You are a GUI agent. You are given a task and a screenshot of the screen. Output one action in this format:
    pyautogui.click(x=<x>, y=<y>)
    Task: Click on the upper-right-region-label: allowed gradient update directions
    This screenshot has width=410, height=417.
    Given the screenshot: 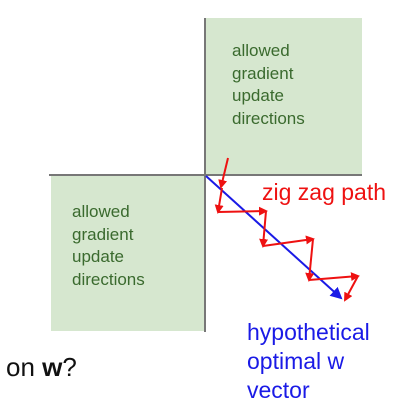 What is the action you would take?
    pyautogui.click(x=268, y=85)
    